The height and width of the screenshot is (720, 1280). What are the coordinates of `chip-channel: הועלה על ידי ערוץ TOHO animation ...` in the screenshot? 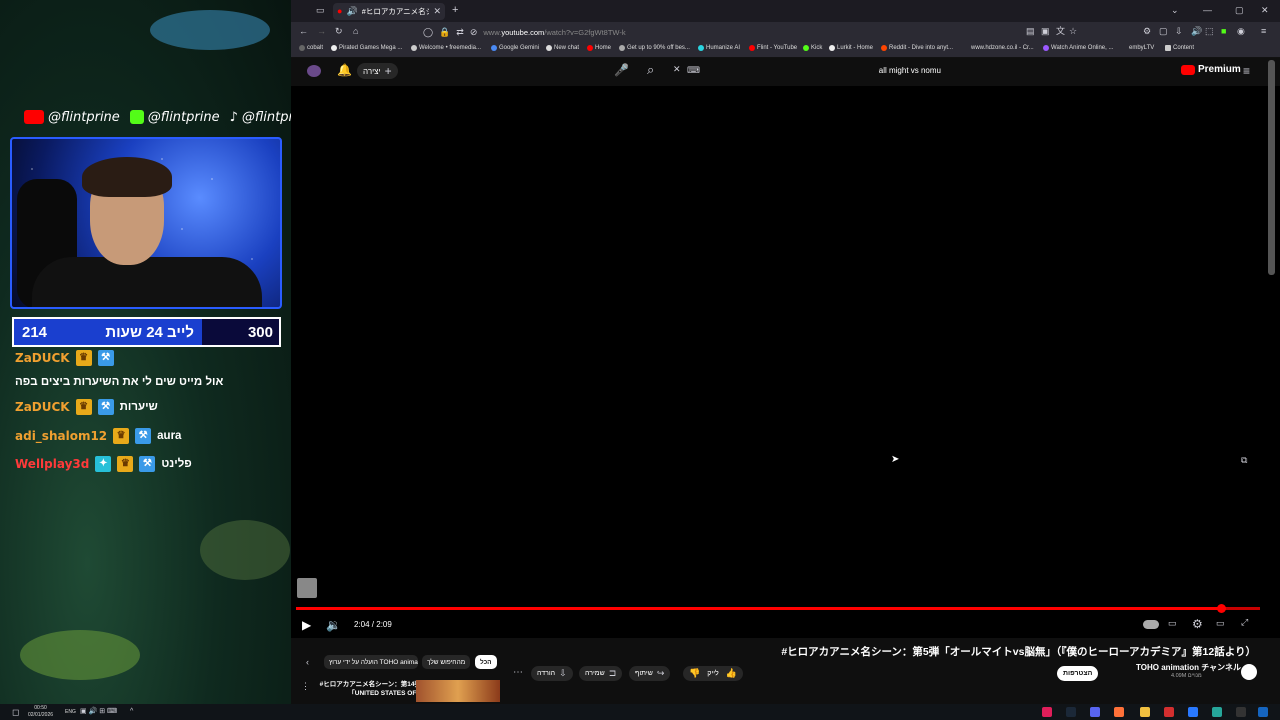 It's located at (371, 662).